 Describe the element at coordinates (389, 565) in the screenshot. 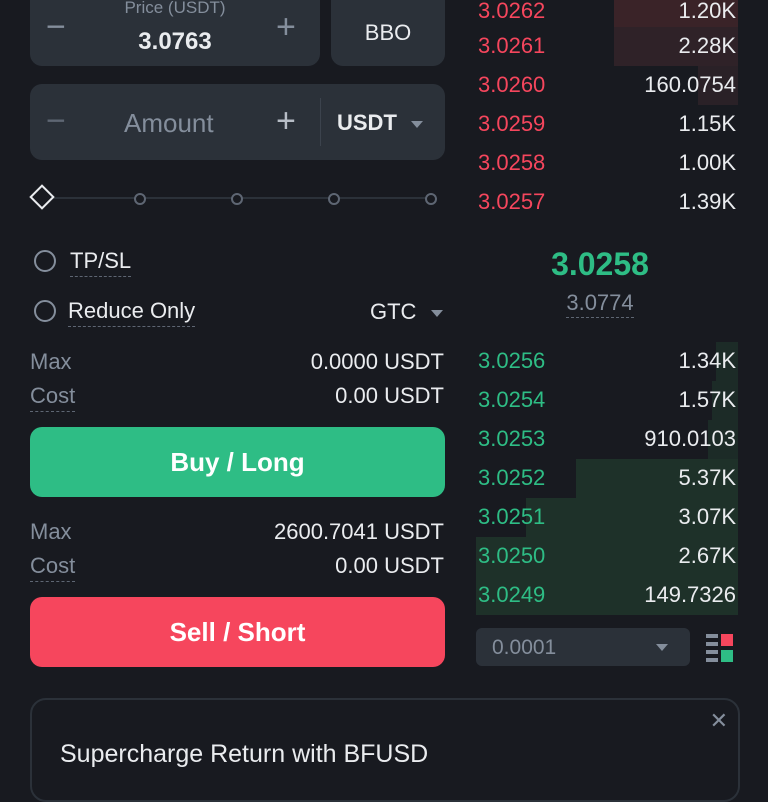

I see `sell-cost-value: 0.00 USDT` at that location.